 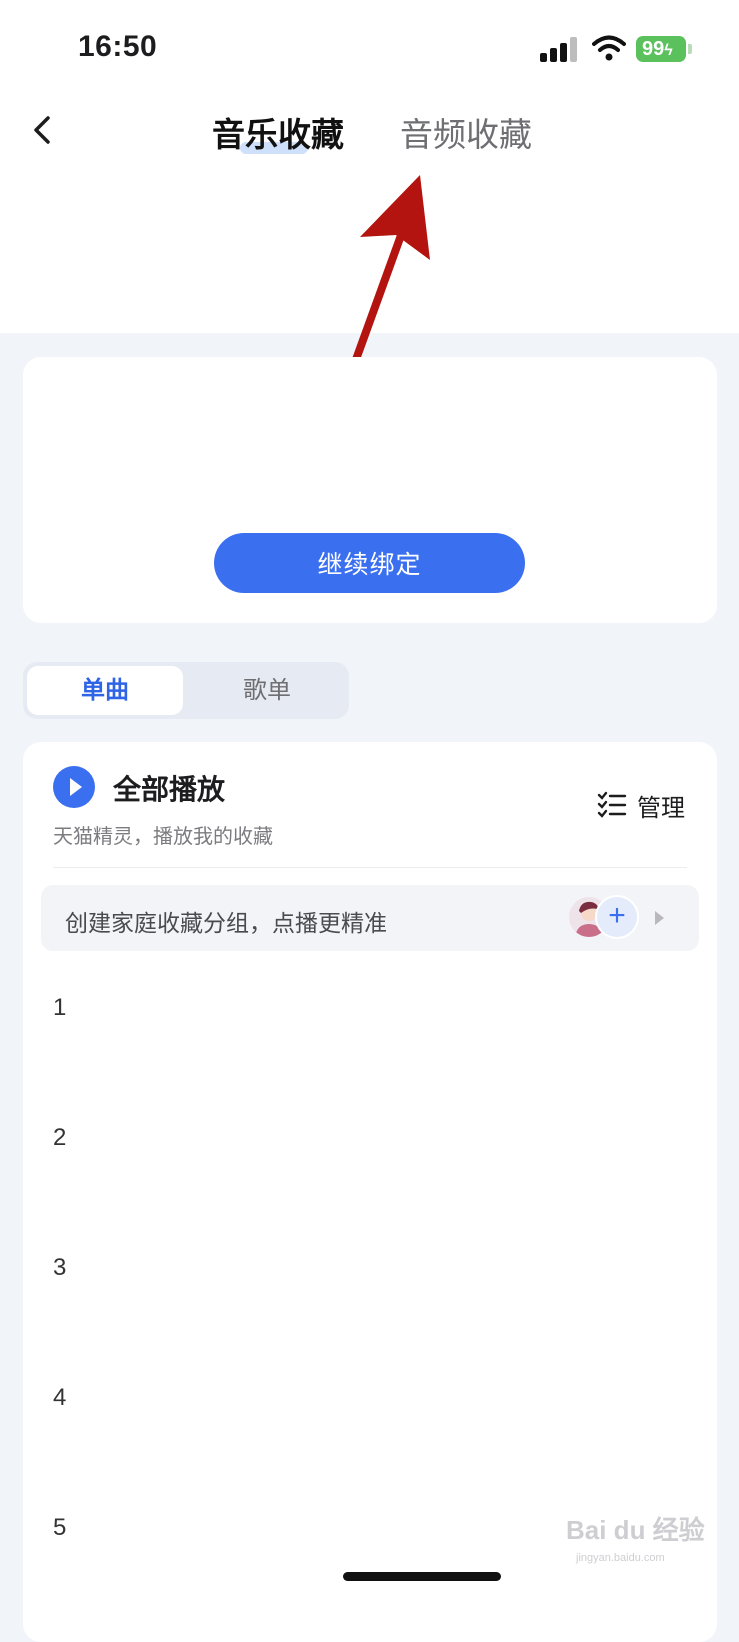 What do you see at coordinates (466, 132) in the screenshot?
I see `tab-audio-favorites: 音频收藏` at bounding box center [466, 132].